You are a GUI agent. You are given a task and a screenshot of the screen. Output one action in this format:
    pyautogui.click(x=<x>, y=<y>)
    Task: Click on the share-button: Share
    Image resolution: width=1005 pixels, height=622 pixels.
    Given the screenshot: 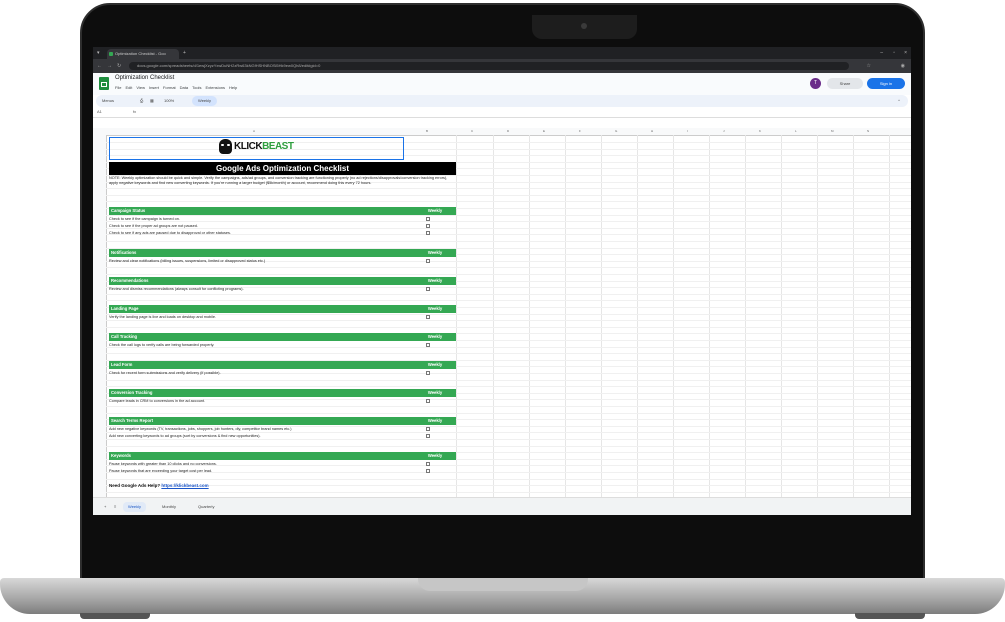 What is the action you would take?
    pyautogui.click(x=845, y=83)
    